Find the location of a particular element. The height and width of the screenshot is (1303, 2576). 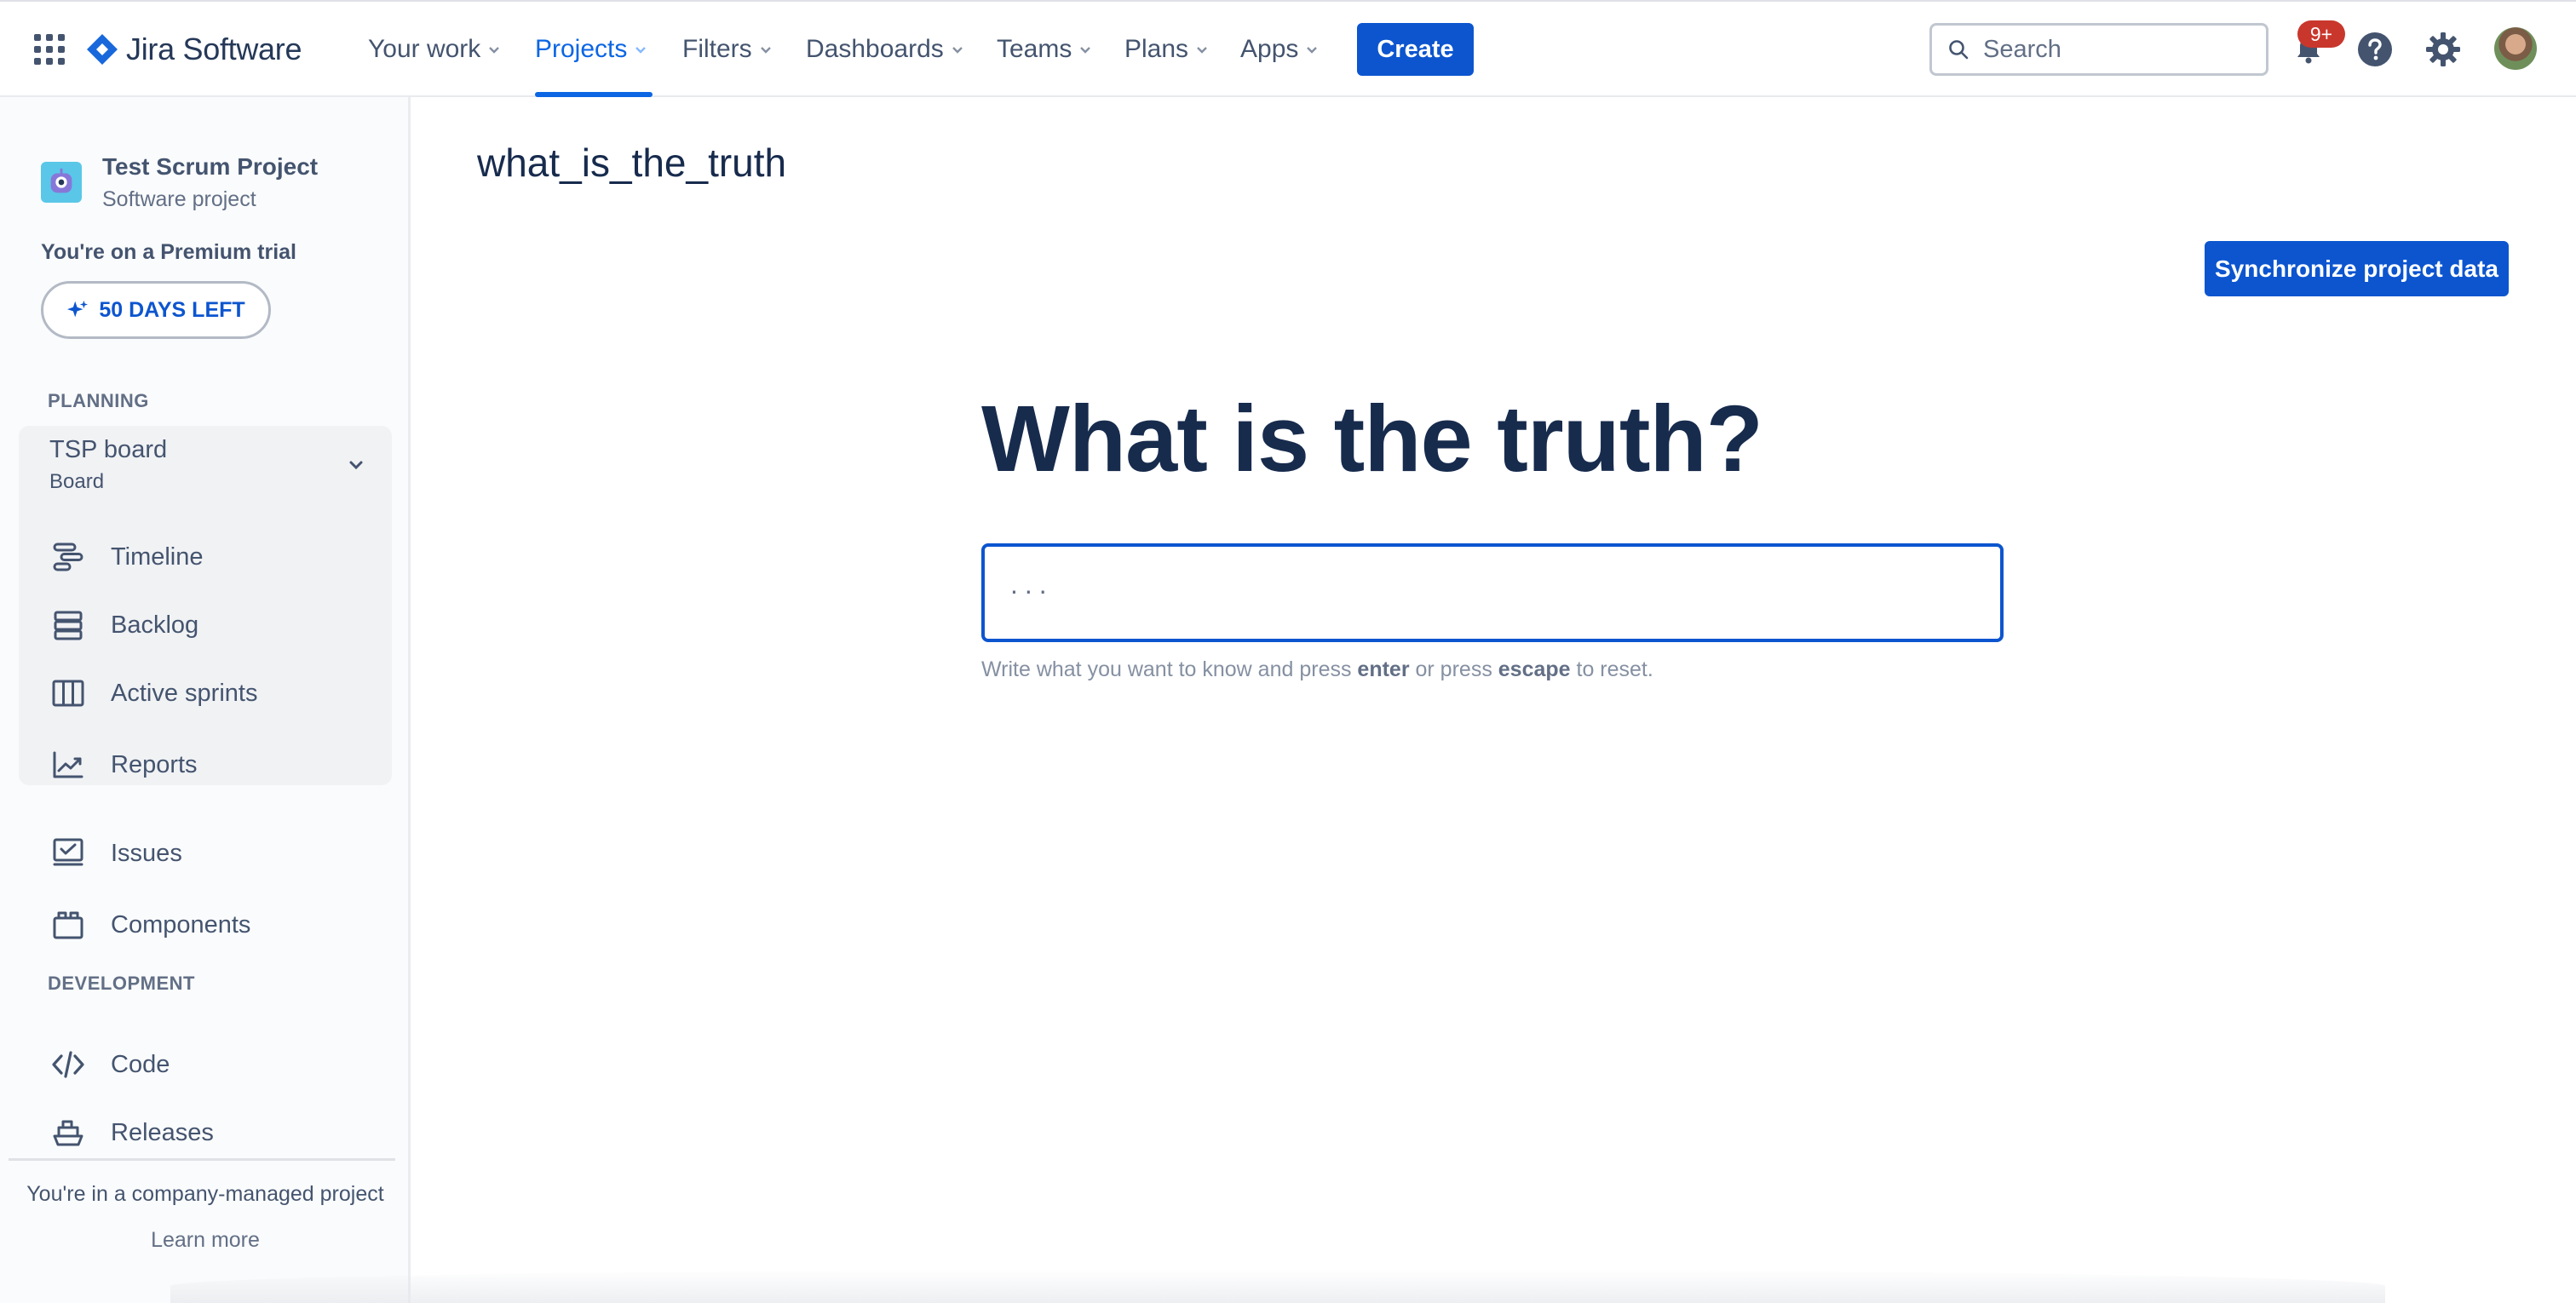

sidebar-item-timeline: Timeline is located at coordinates (126, 557).